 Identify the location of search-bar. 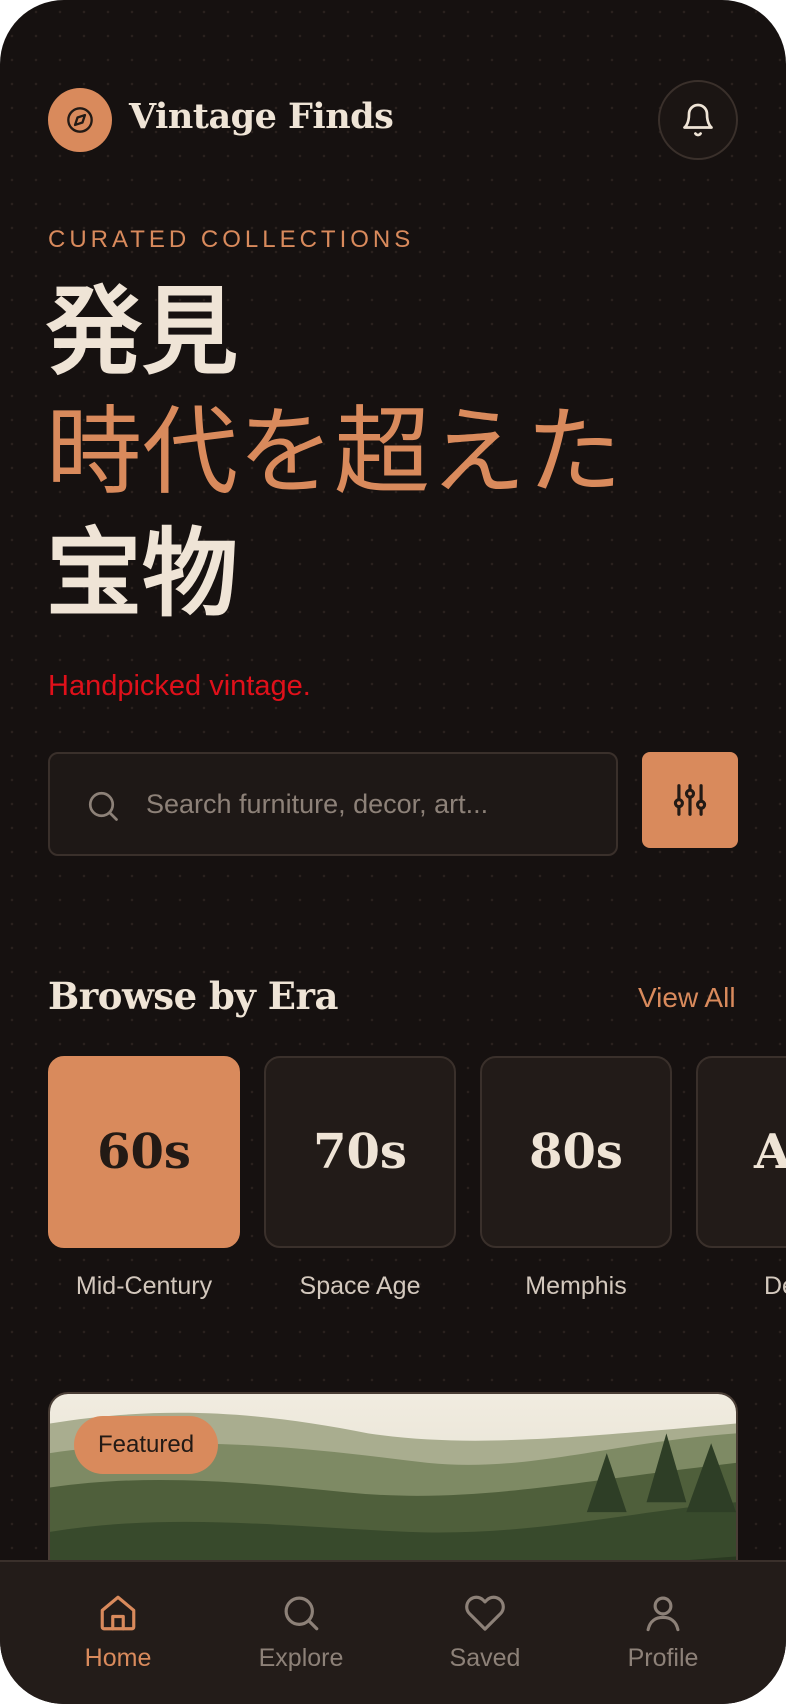
(333, 804).